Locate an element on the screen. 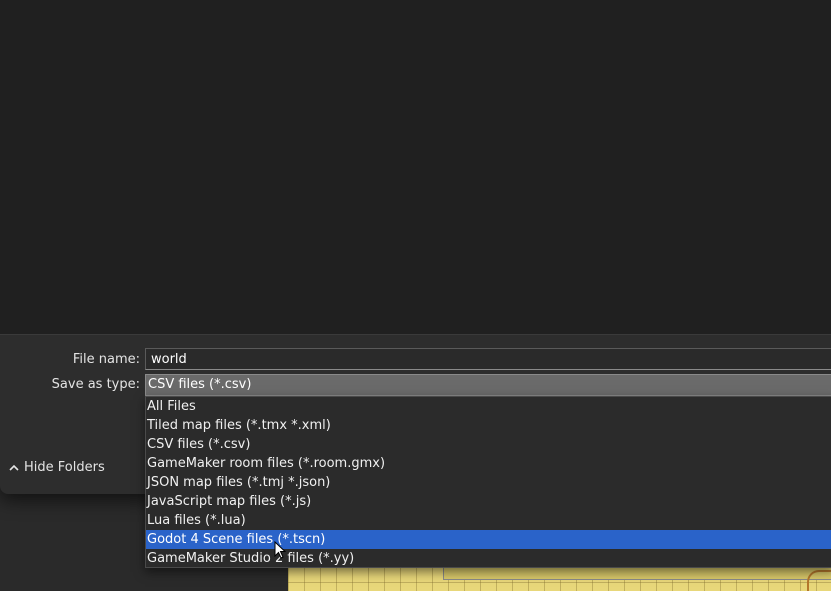 This screenshot has width=831, height=591. file-type-option: JavaScript map files (*.js) is located at coordinates (488, 501).